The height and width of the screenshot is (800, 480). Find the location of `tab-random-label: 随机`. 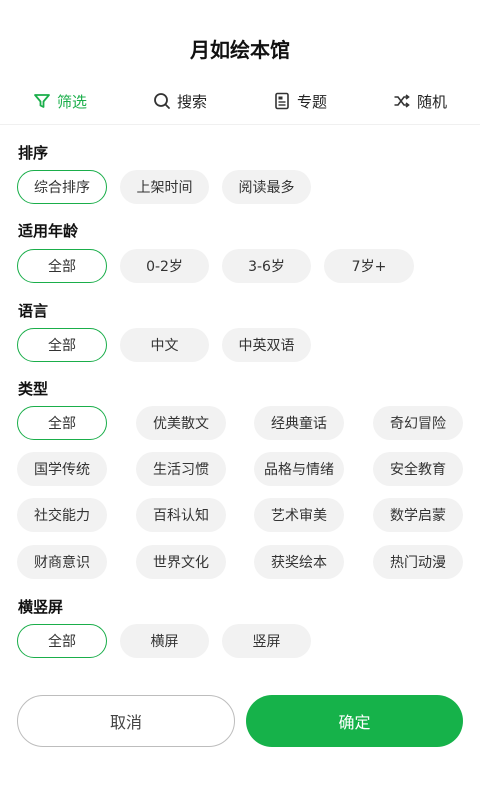

tab-random-label: 随机 is located at coordinates (431, 101).